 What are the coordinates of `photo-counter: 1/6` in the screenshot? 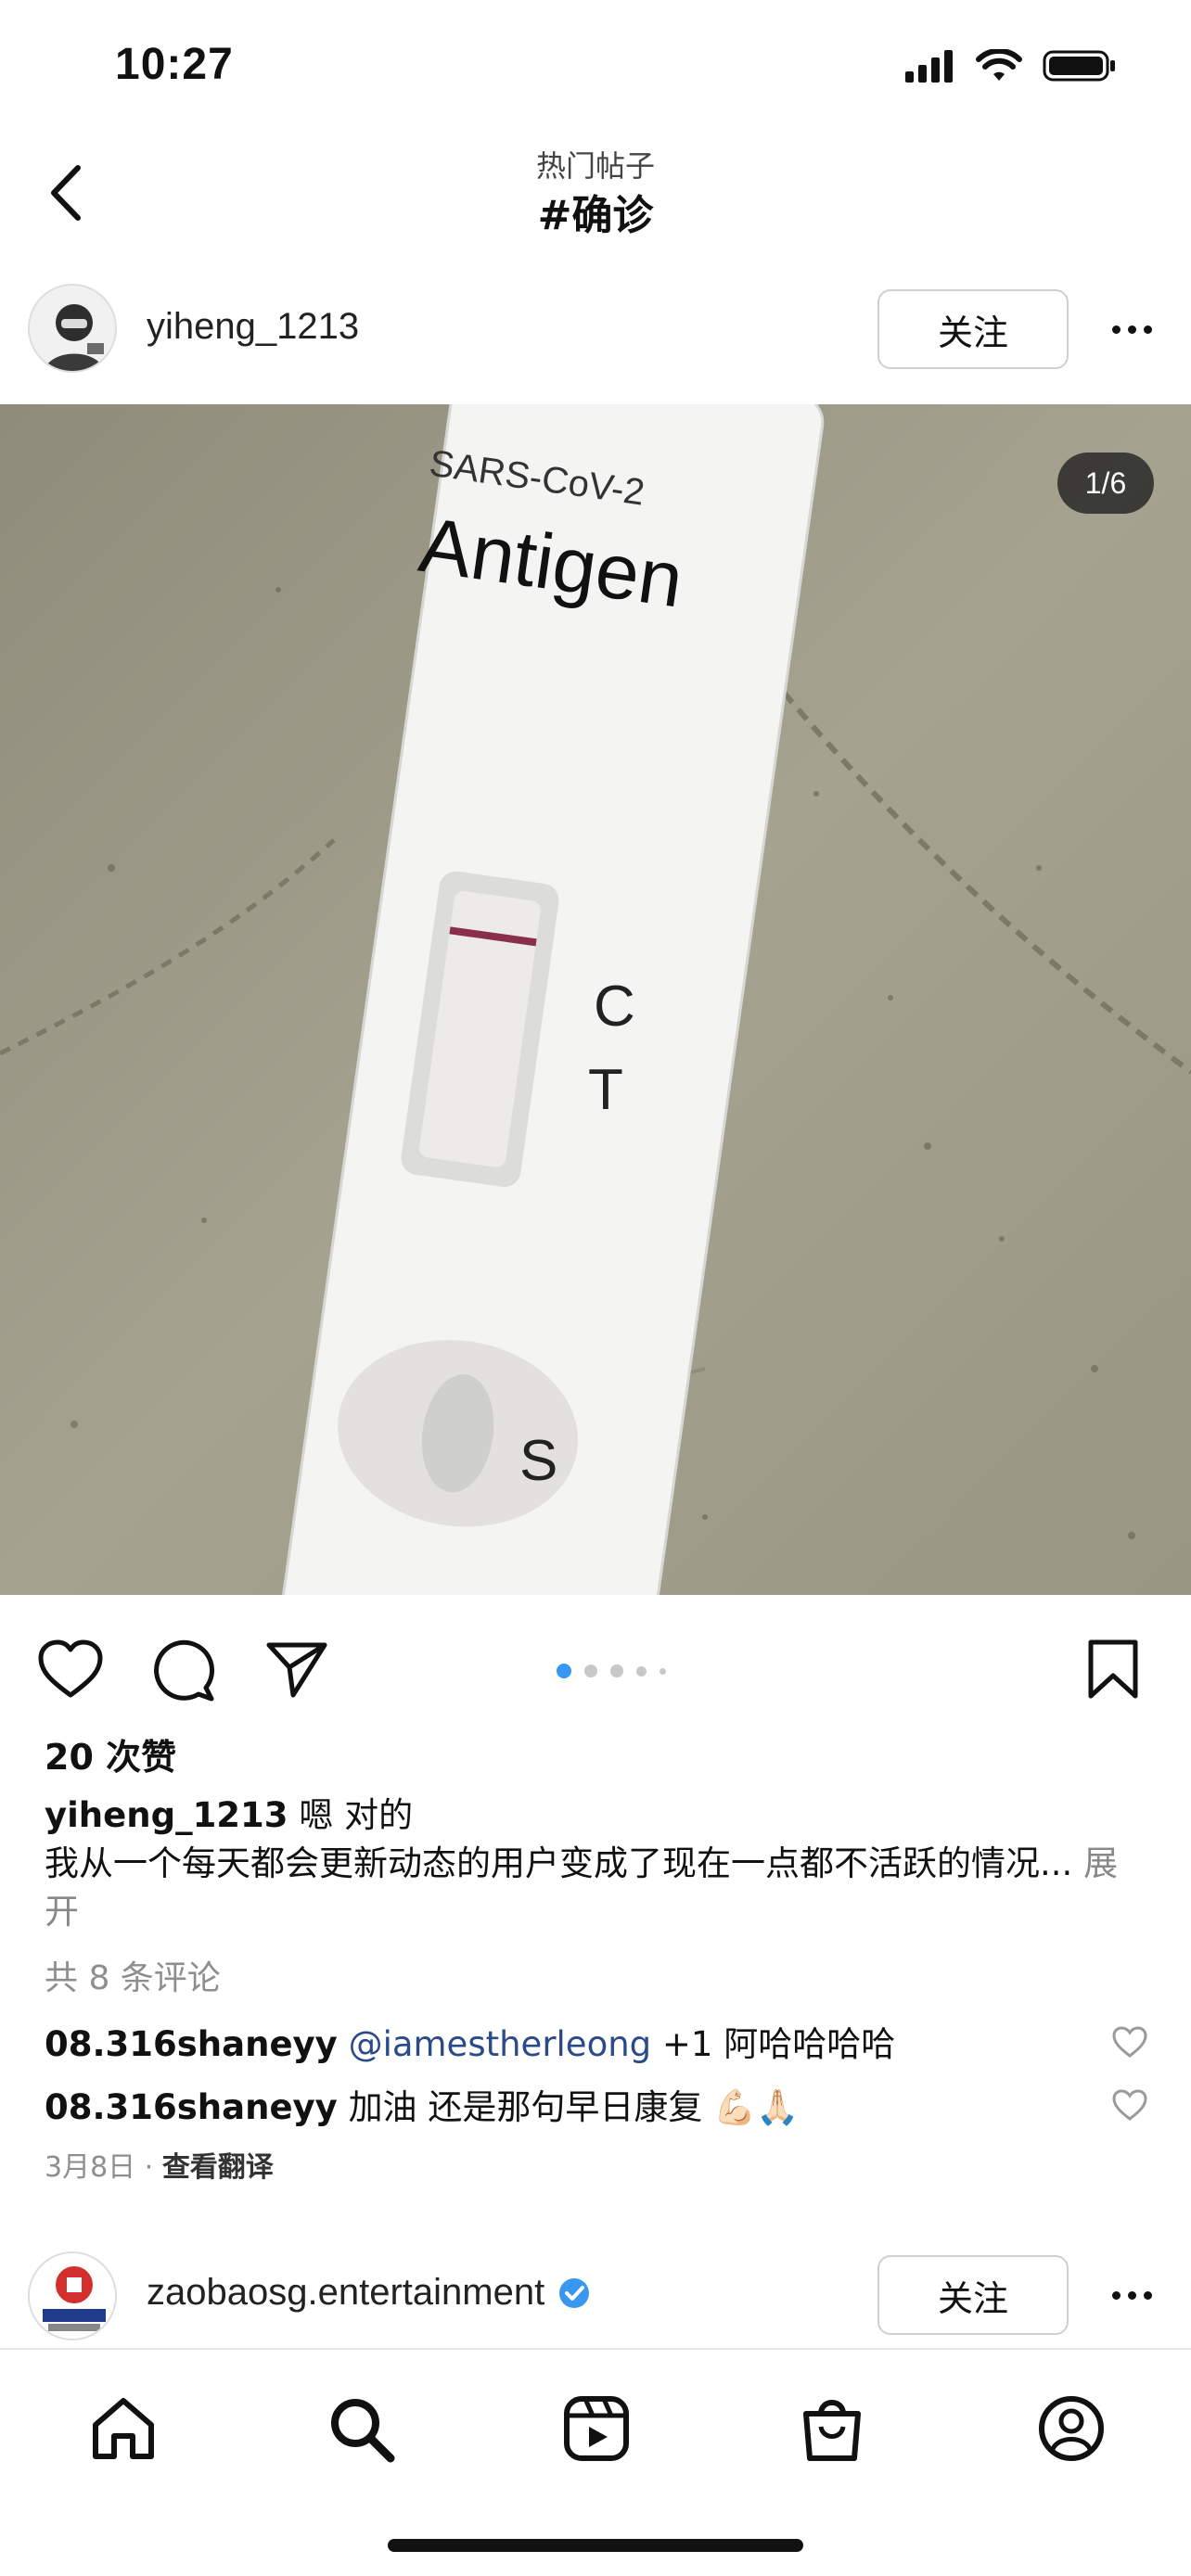 It's located at (1105, 483).